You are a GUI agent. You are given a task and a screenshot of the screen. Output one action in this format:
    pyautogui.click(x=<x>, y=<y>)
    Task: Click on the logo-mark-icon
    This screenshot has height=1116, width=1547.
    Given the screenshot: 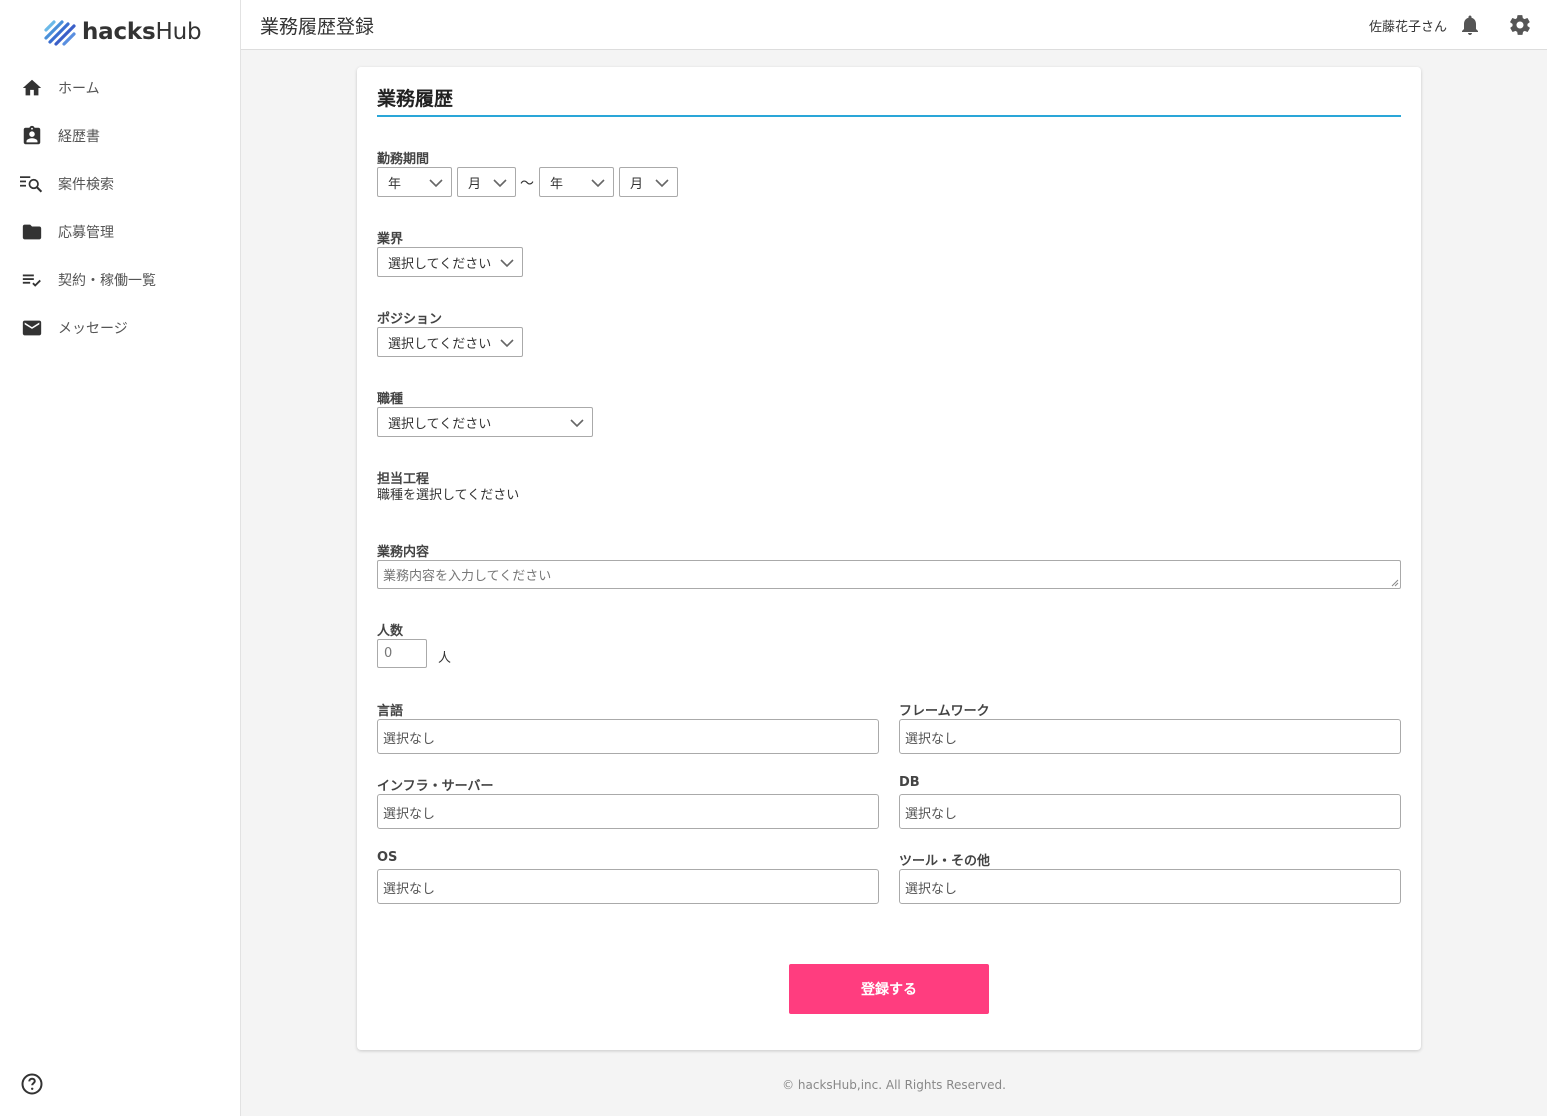 What is the action you would take?
    pyautogui.click(x=60, y=33)
    